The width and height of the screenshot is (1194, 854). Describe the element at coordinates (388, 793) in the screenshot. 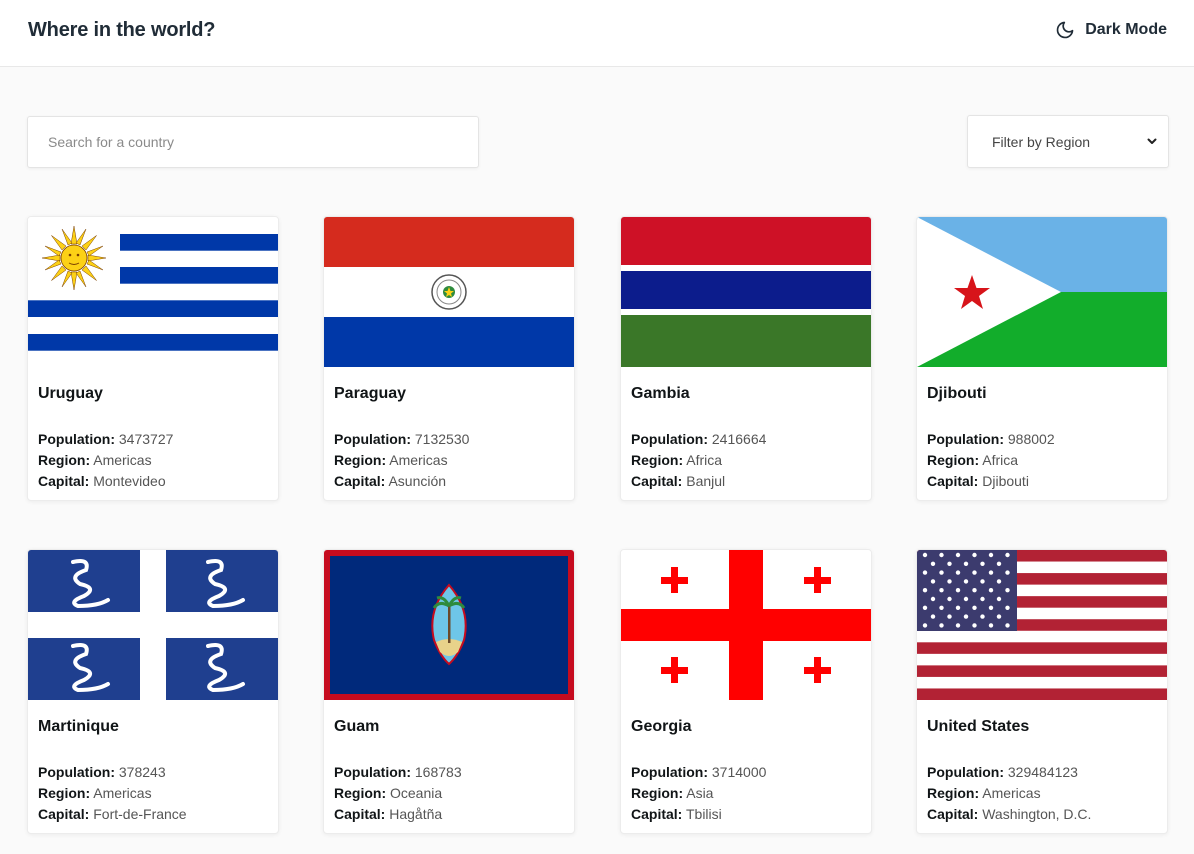

I see `region-row: Region: Oceania` at that location.